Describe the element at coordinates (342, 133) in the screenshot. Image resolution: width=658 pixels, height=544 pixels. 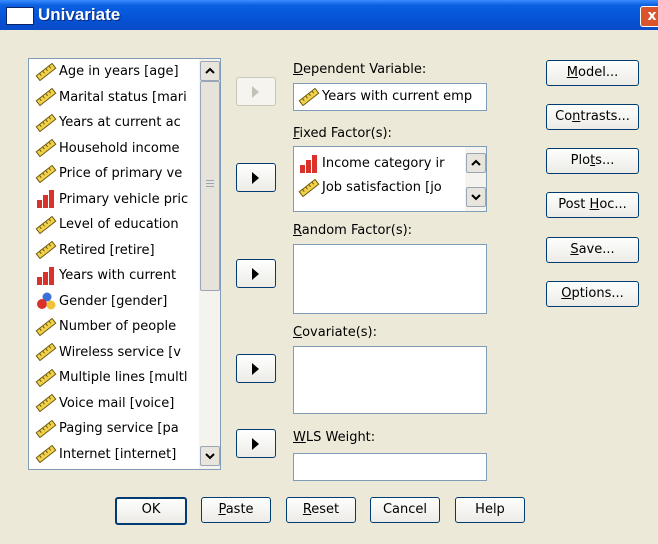
I see `fixed-factors-label: Fixed Factor(s):` at that location.